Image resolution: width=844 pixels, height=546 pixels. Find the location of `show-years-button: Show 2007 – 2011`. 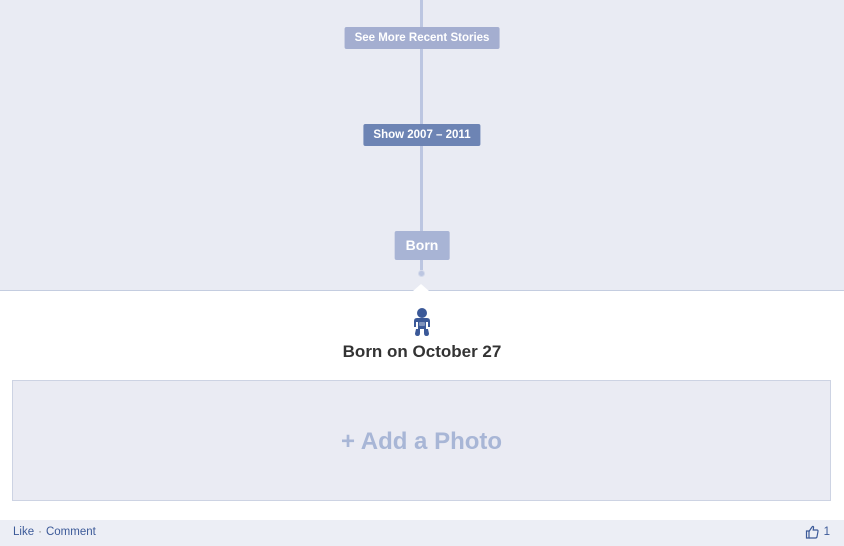

show-years-button: Show 2007 – 2011 is located at coordinates (422, 135).